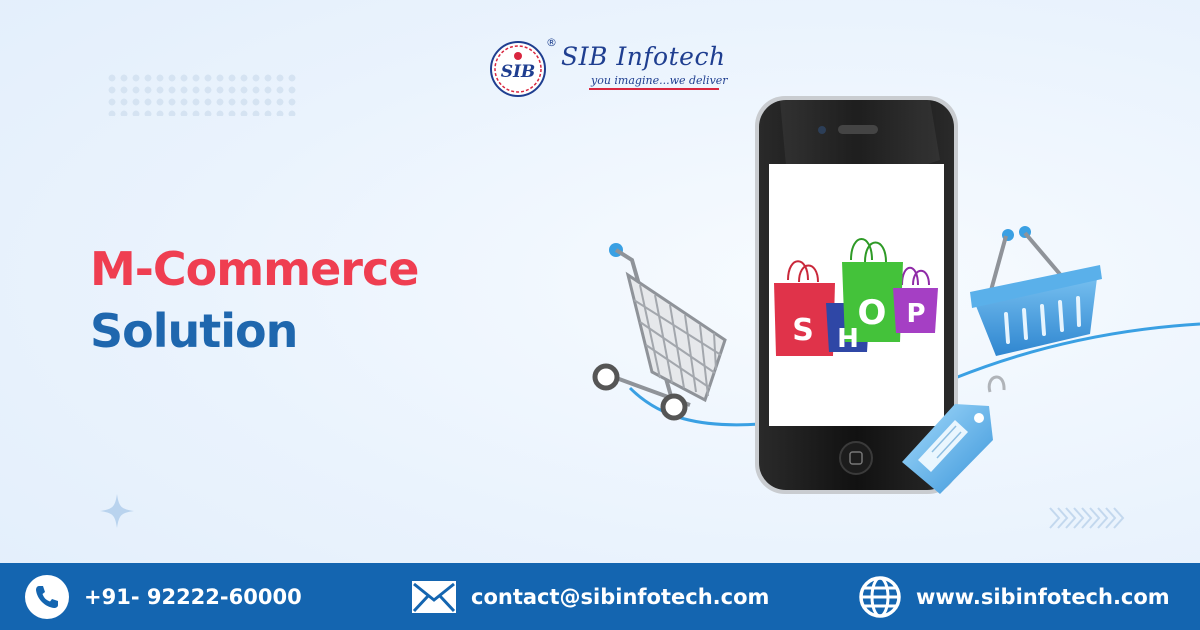 The image size is (1200, 630). I want to click on headline: M-Commerce Solution, so click(254, 300).